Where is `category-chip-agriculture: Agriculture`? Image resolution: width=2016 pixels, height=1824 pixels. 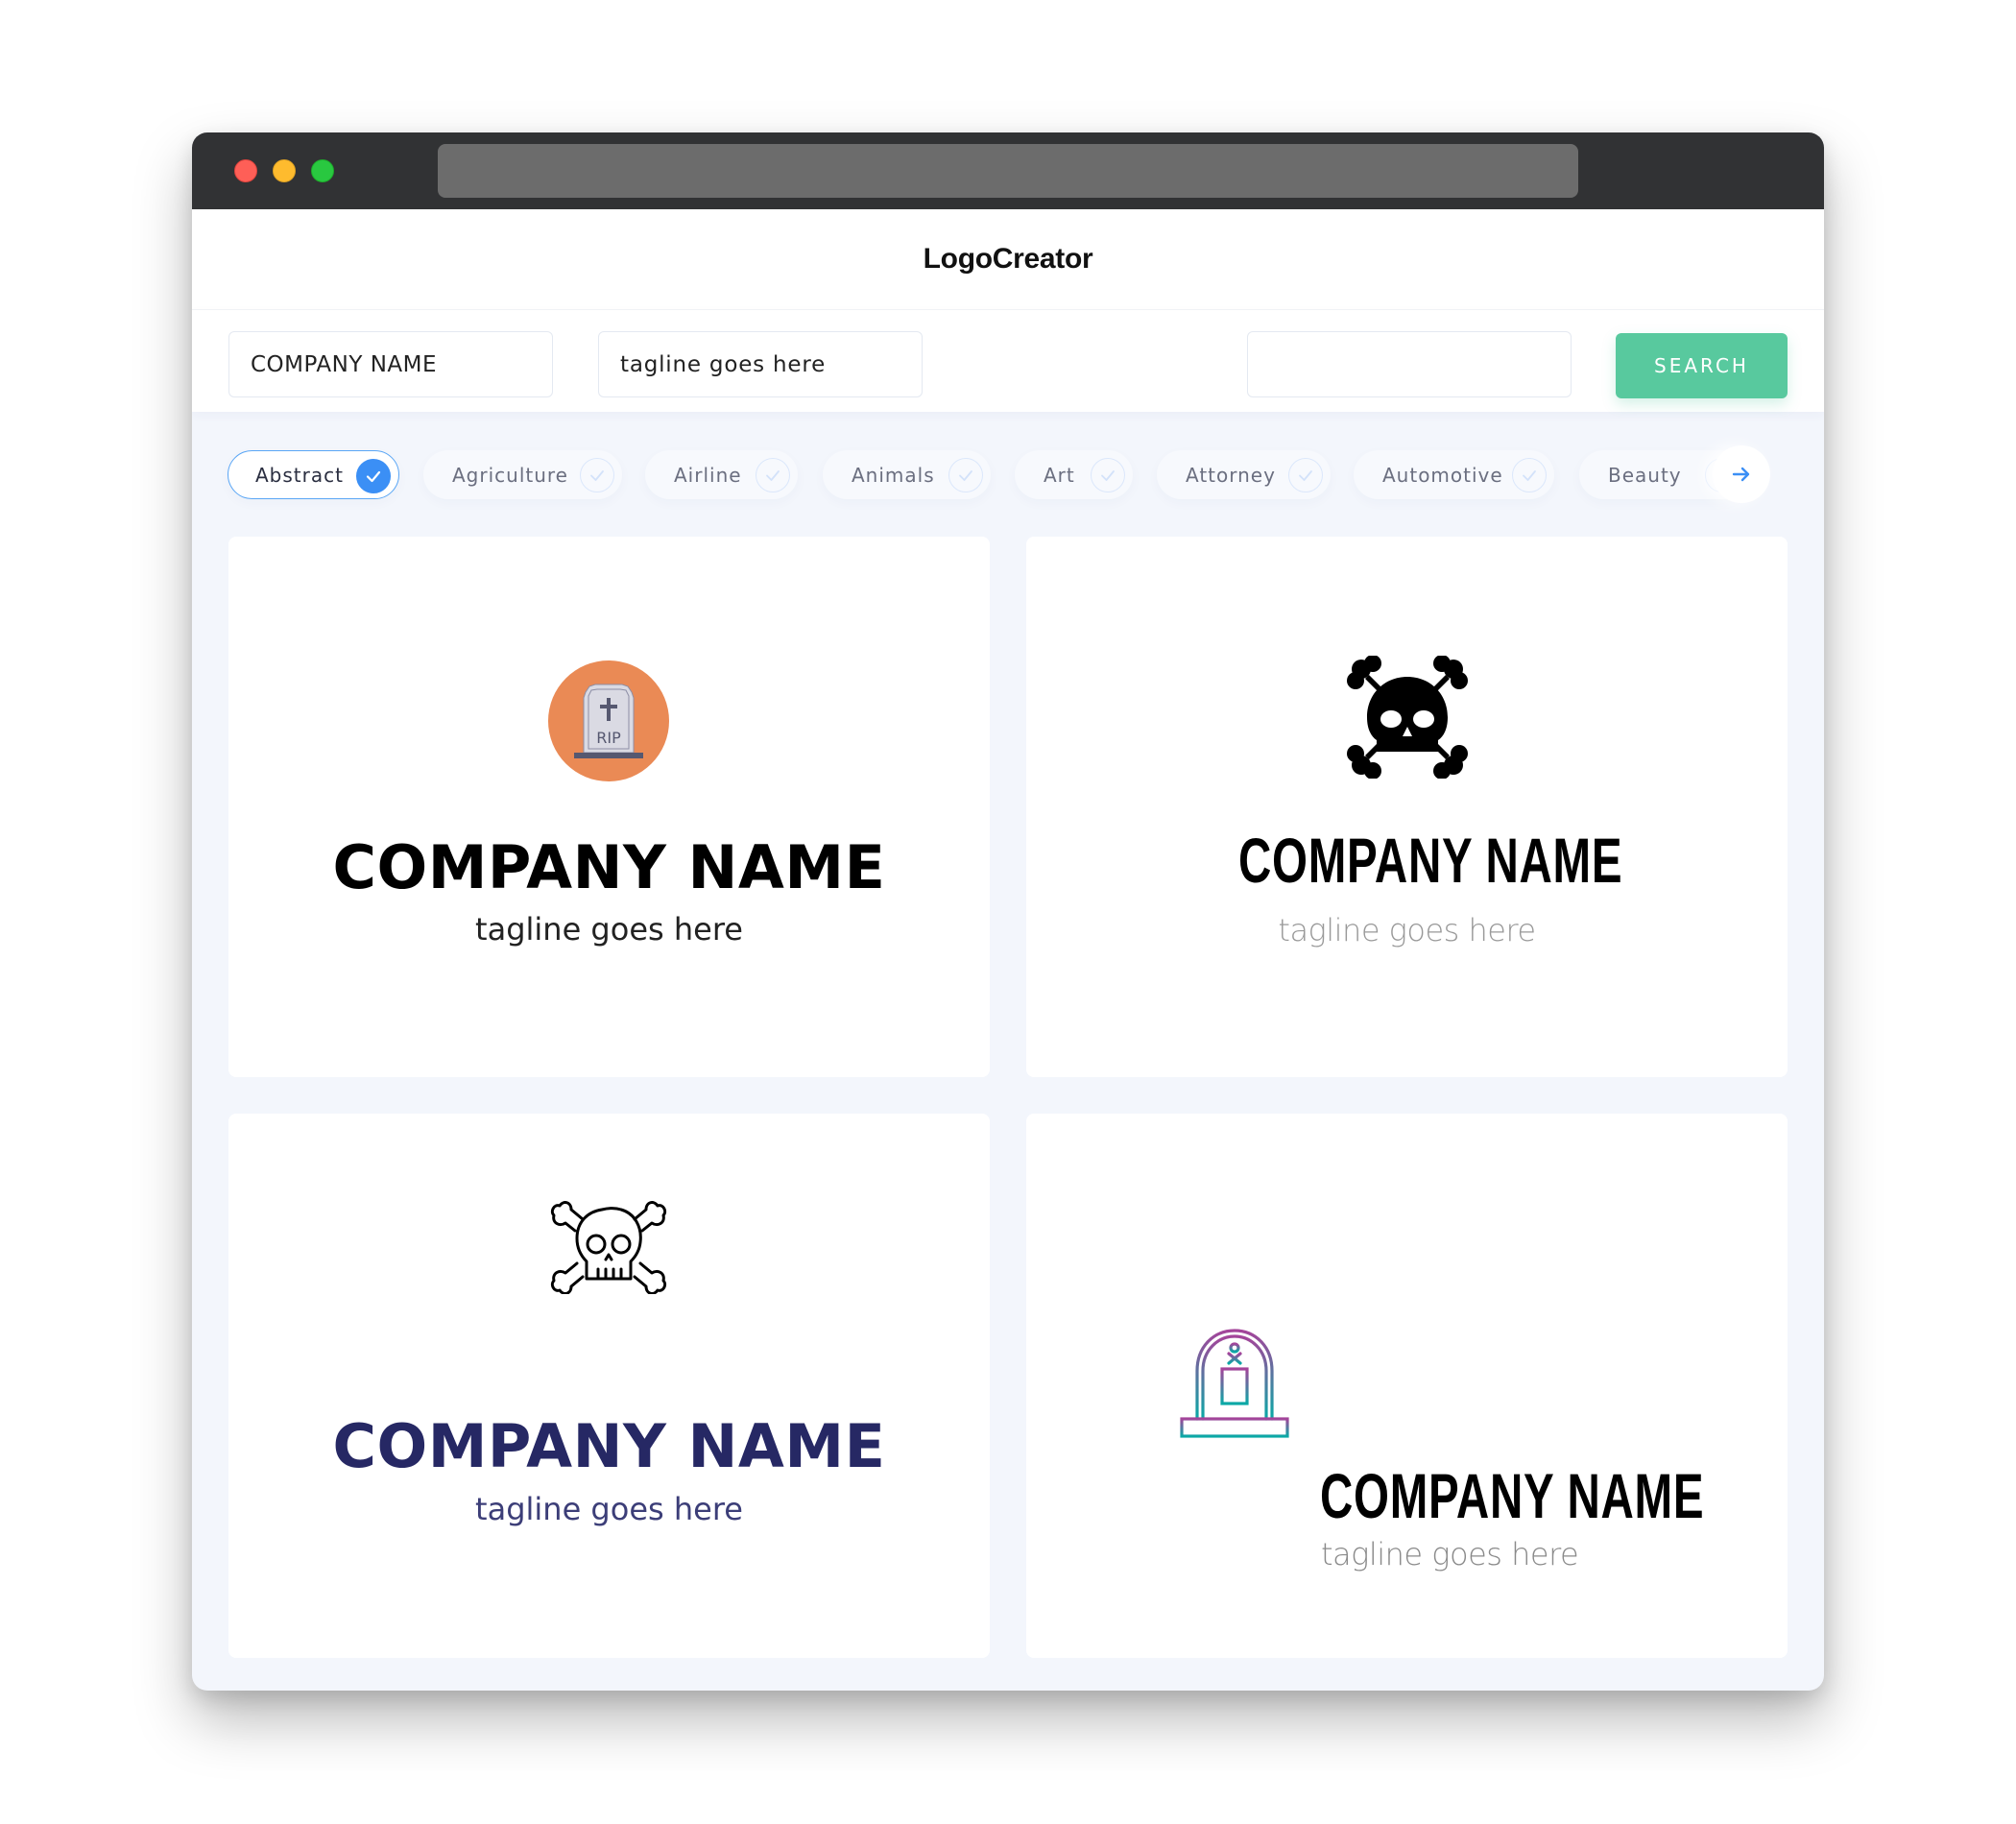 category-chip-agriculture: Agriculture is located at coordinates (522, 474).